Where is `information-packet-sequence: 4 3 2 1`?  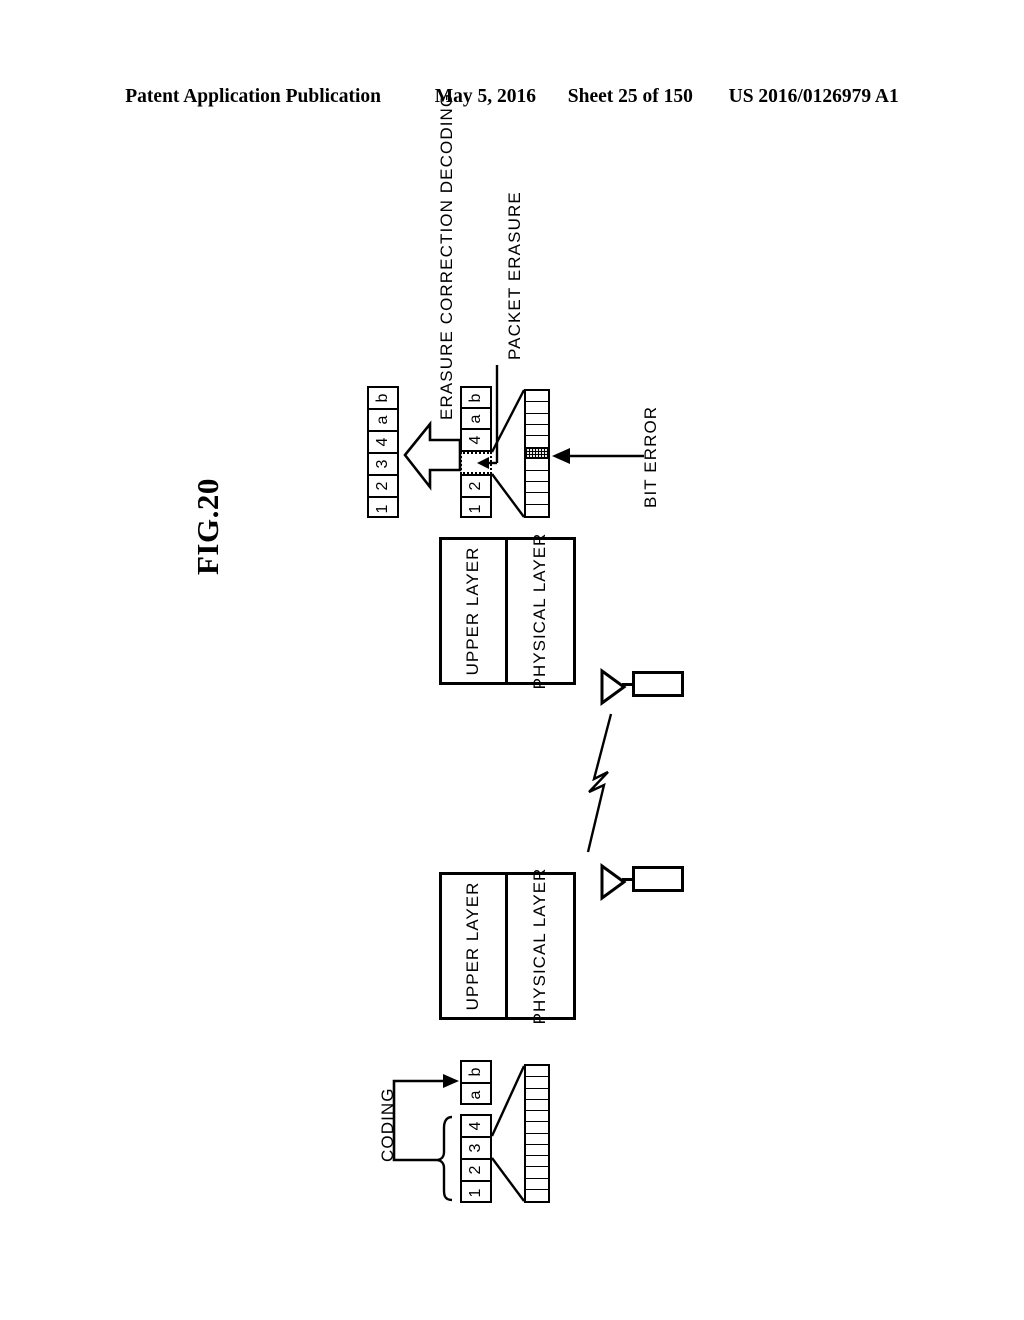
information-packet-sequence: 4 3 2 1 is located at coordinates (476, 1158).